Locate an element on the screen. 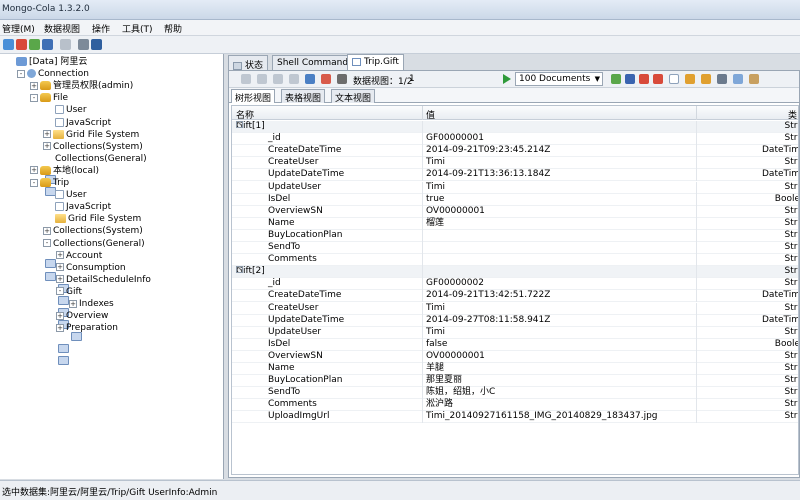 The image size is (800, 500). tab-table-view: 表格视图 is located at coordinates (303, 96).